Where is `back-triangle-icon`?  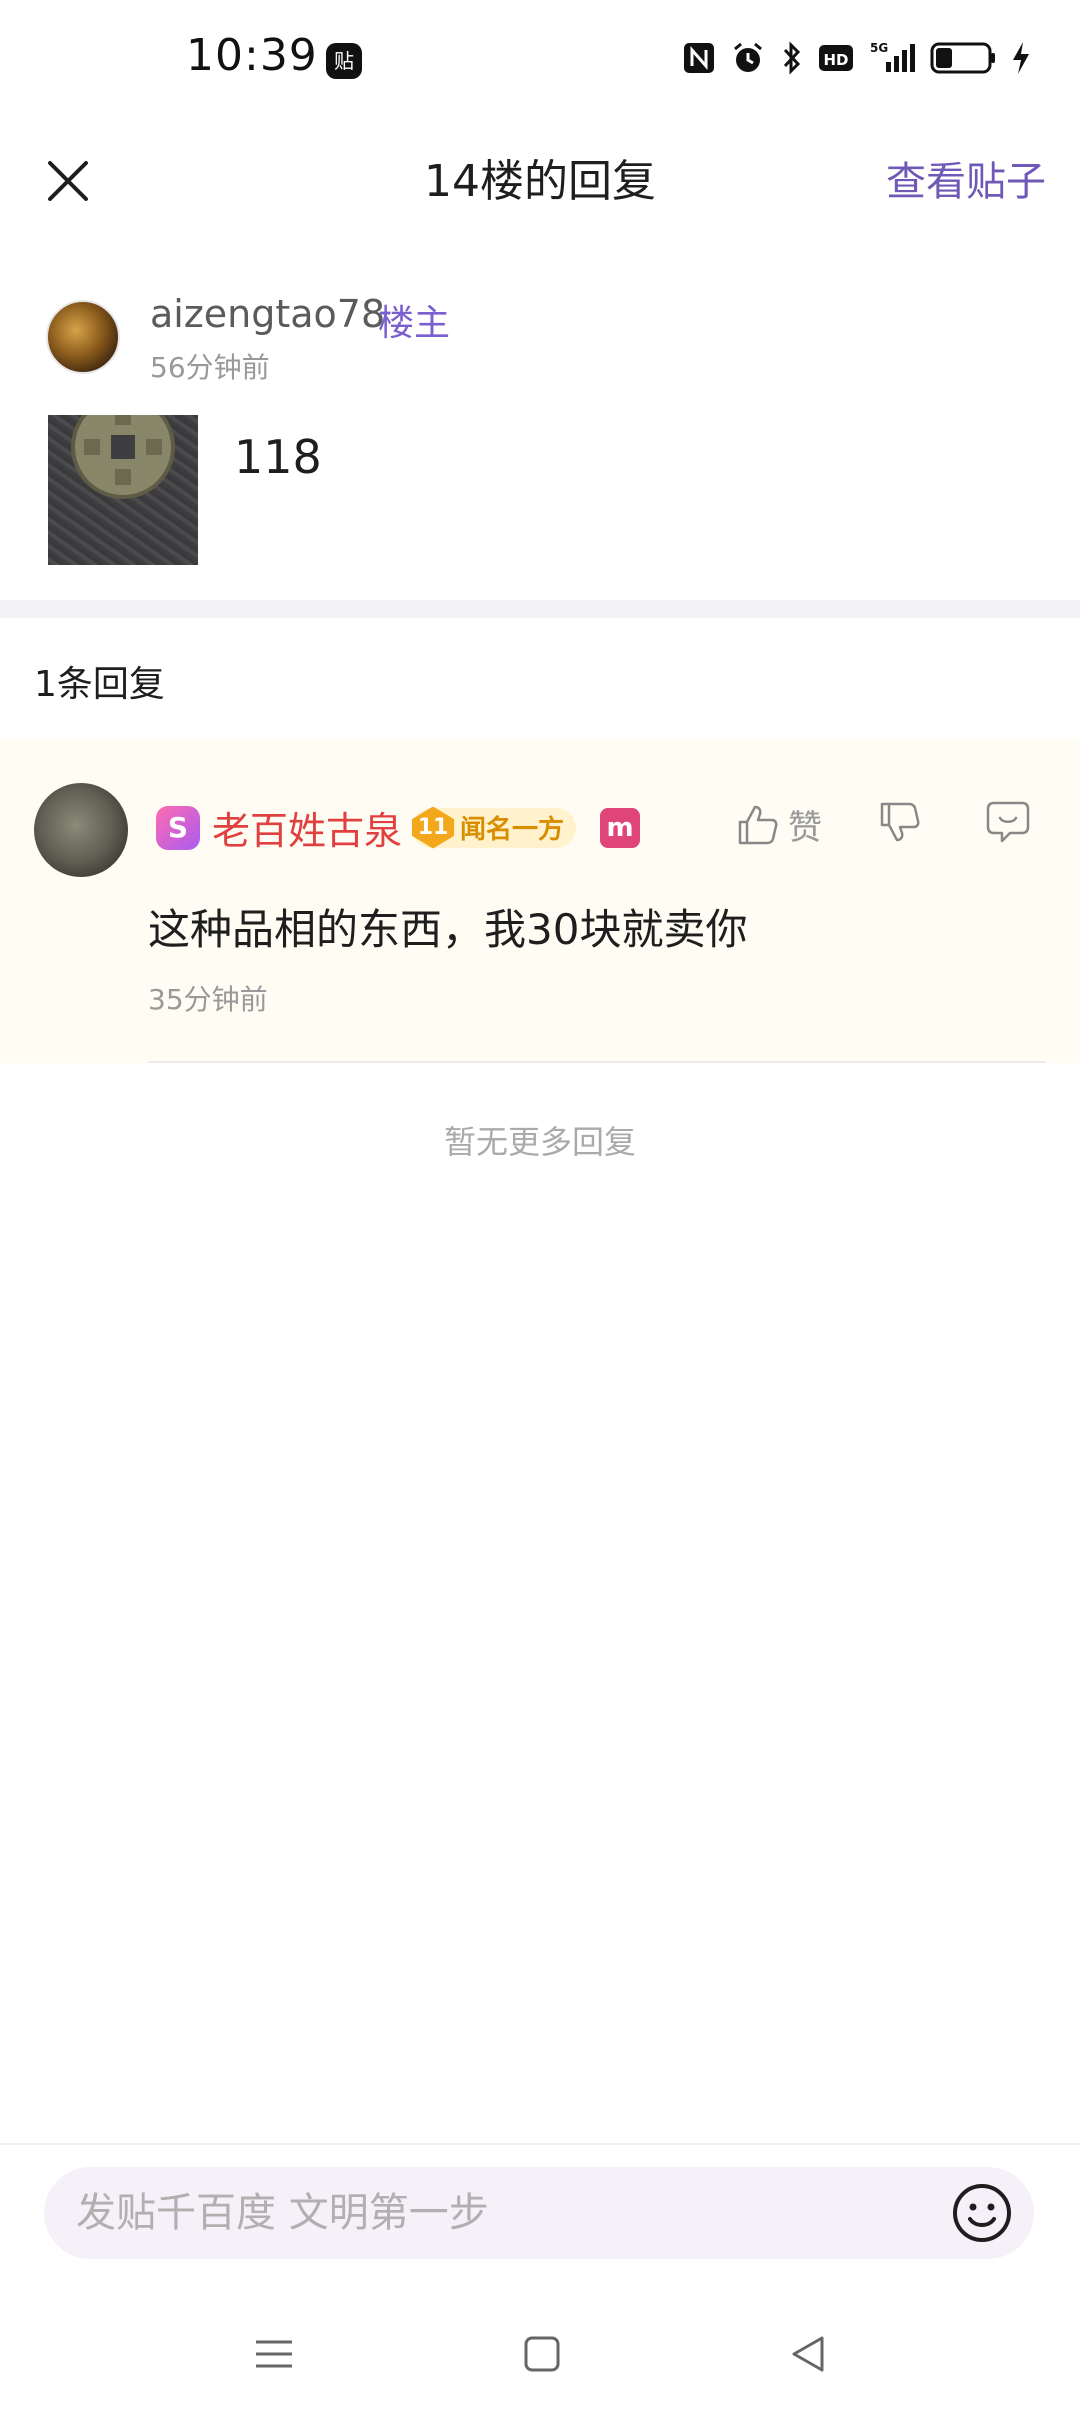 back-triangle-icon is located at coordinates (808, 2354).